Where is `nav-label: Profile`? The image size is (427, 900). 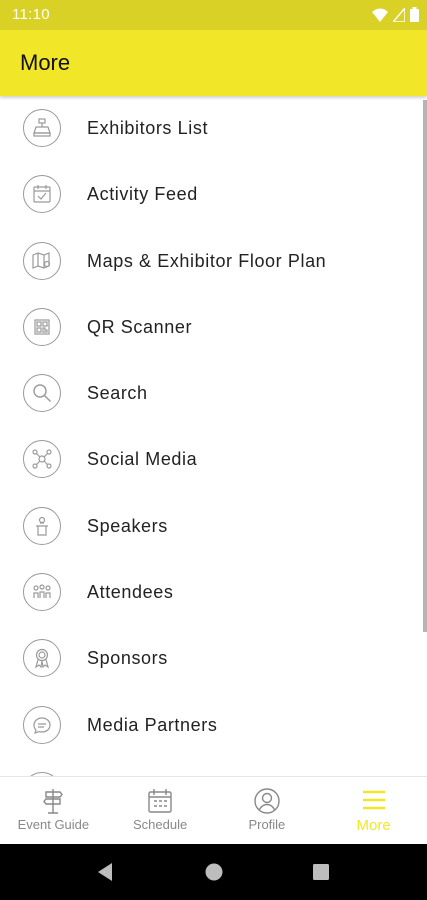
nav-label: Profile is located at coordinates (267, 824).